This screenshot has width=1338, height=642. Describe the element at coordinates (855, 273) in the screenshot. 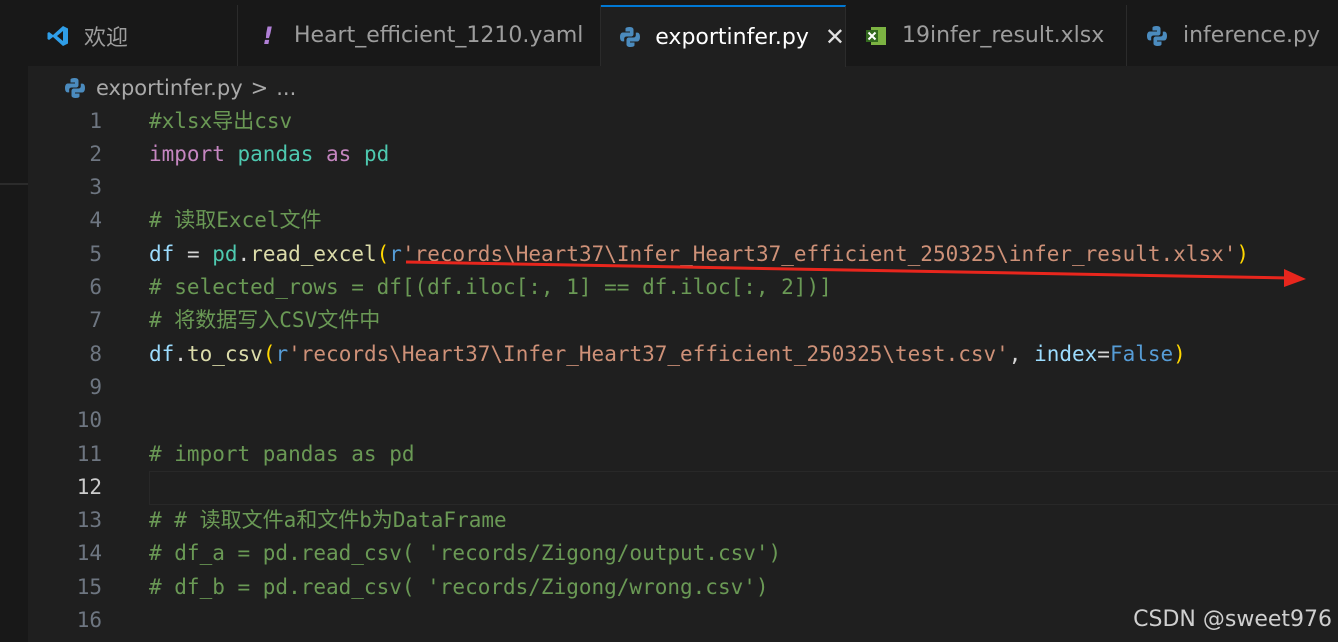

I see `red-annotation-arrow` at that location.